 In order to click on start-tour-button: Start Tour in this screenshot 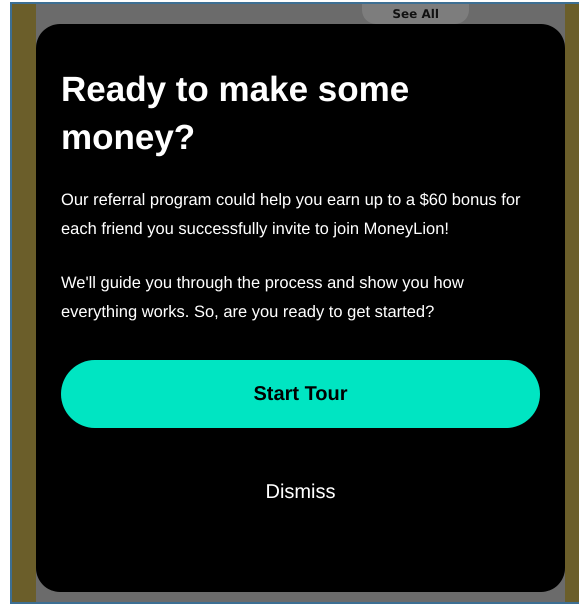, I will do `click(300, 394)`.